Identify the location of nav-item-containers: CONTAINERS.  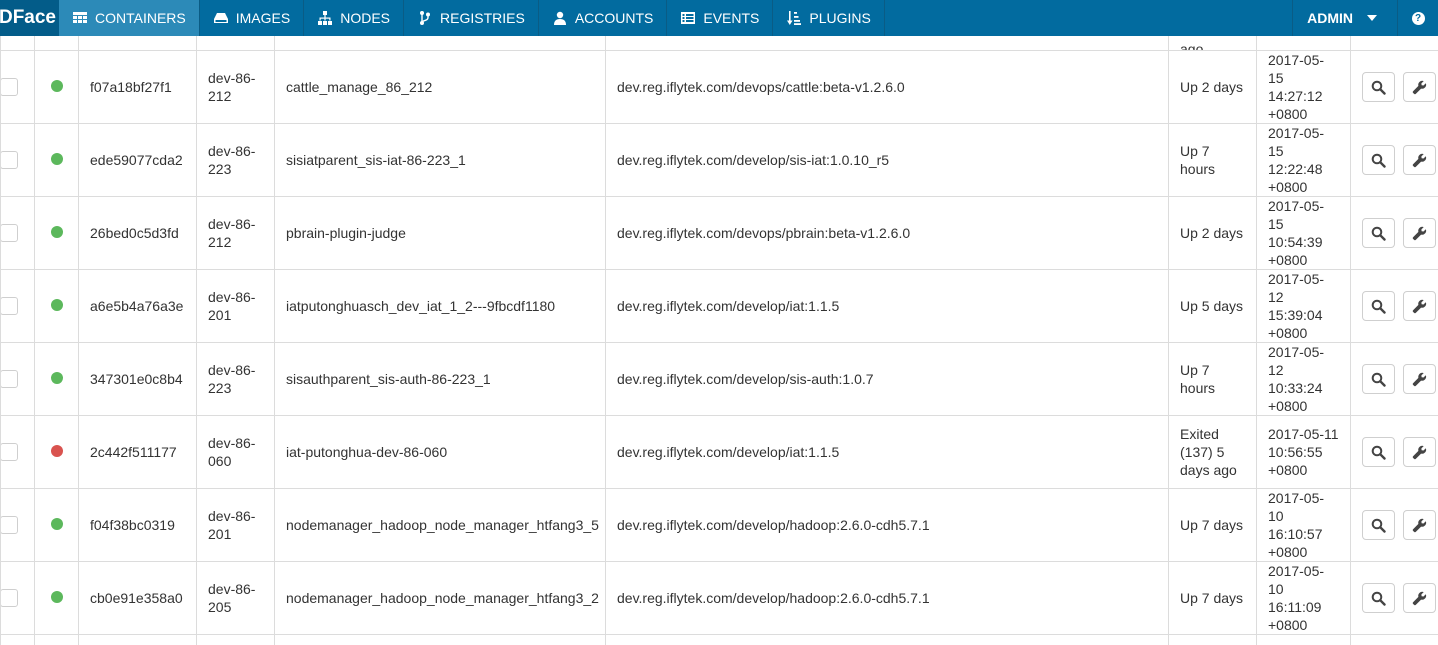
(129, 18).